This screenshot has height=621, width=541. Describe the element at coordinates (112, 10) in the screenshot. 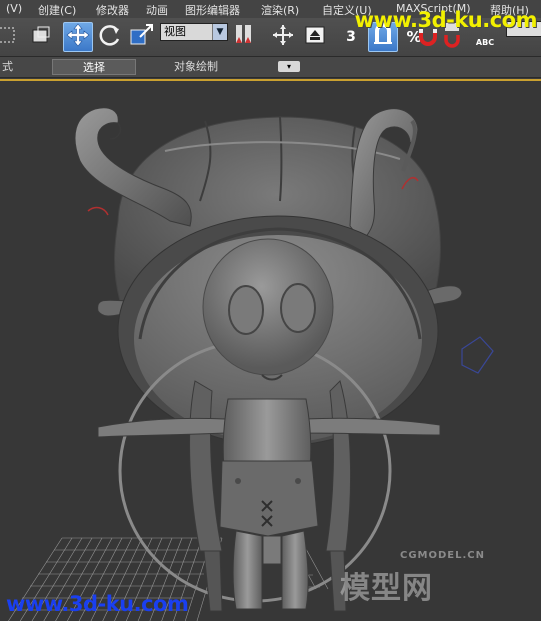

I see `menu-item-modifiers: 修改器` at that location.